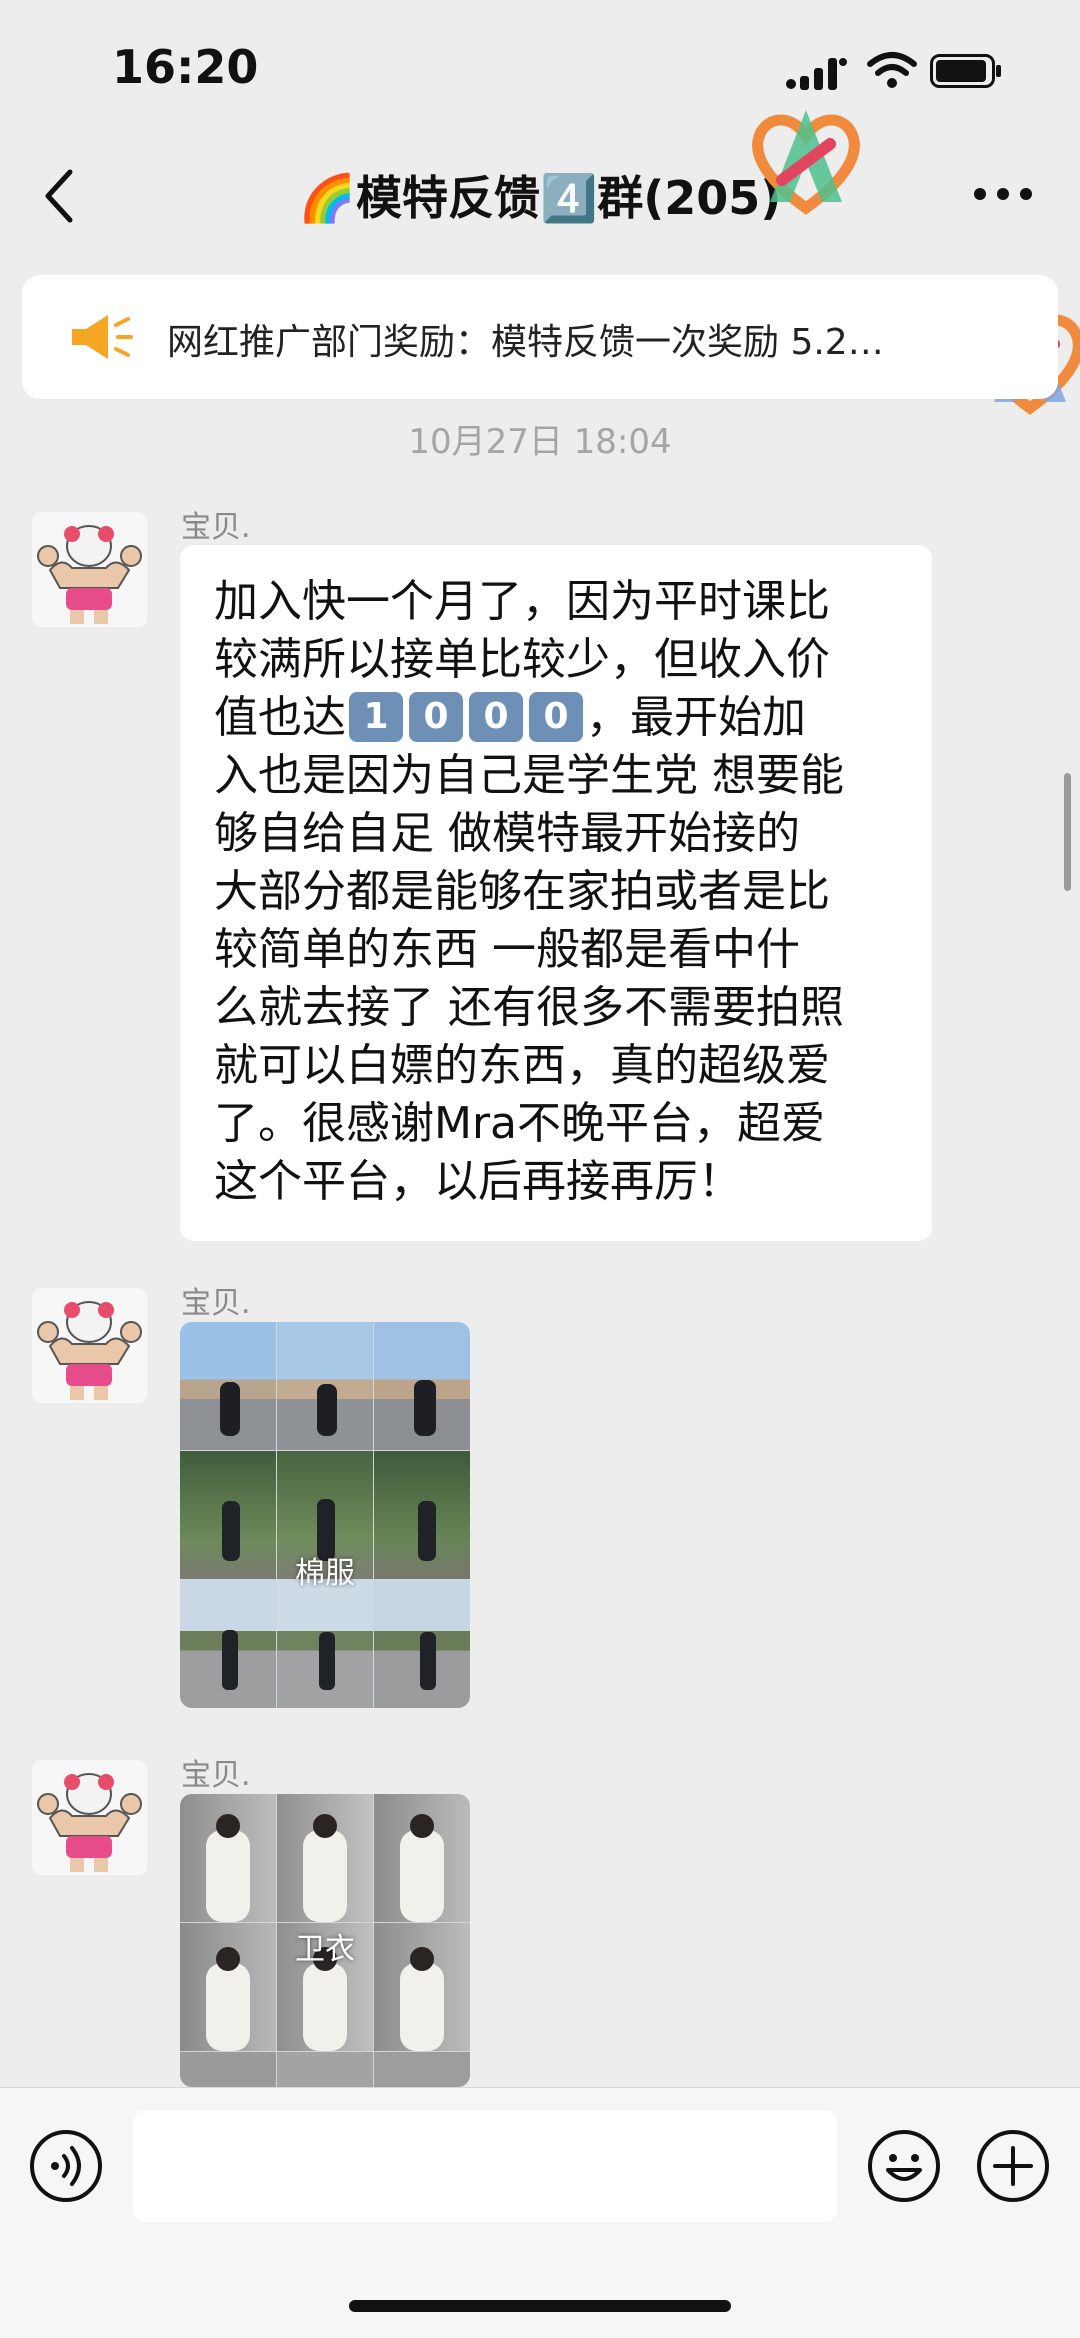 This screenshot has width=1080, height=2338. Describe the element at coordinates (325, 1949) in the screenshot. I see `image-caption: 卫衣` at that location.